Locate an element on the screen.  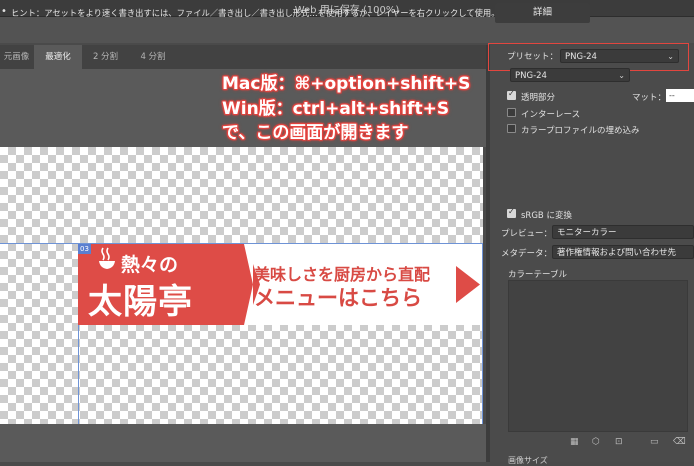
web-snap-icon: ⬡ is located at coordinates (596, 442).